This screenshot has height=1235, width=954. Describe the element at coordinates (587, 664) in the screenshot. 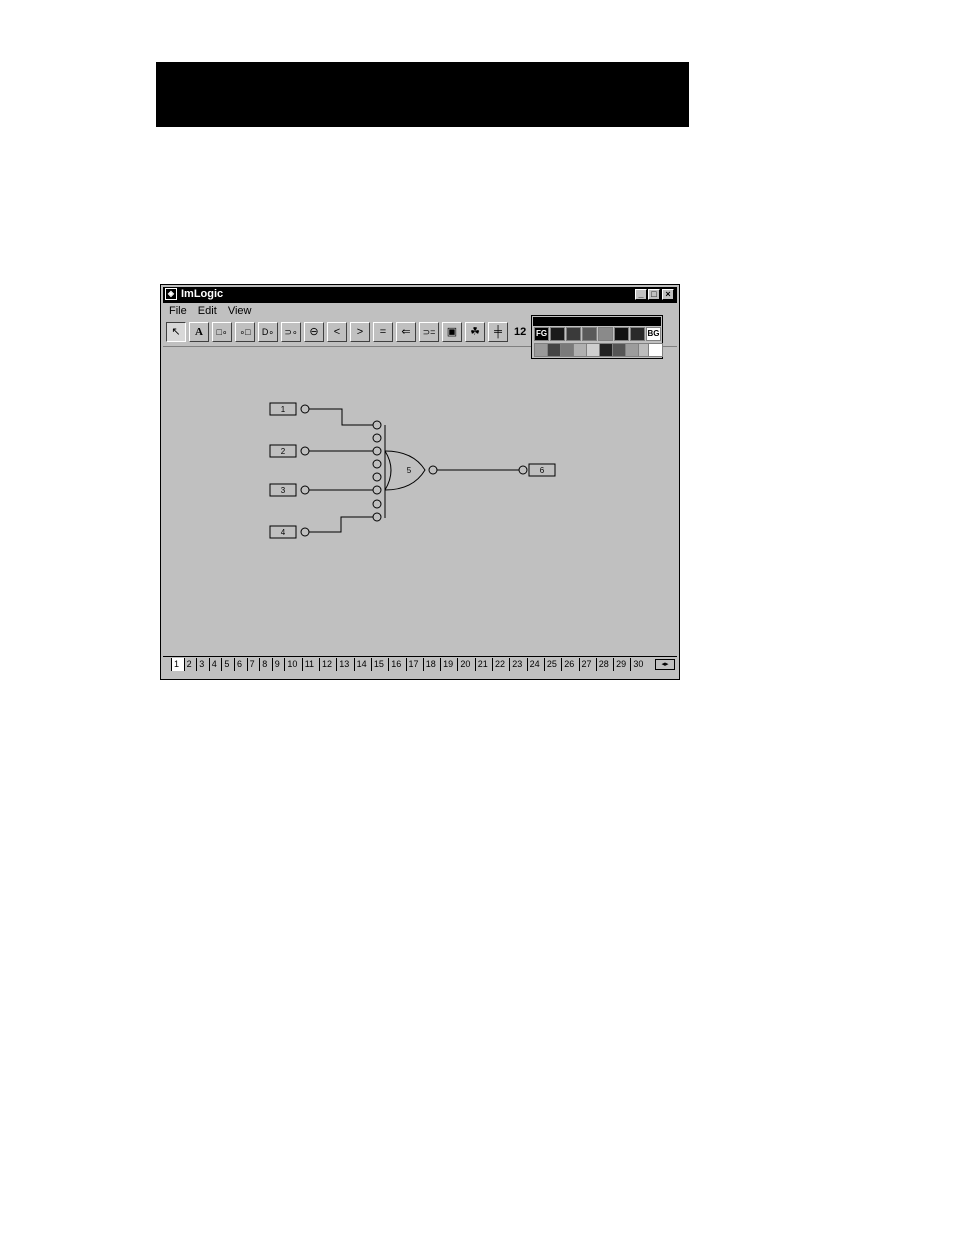

I see `page-tab-27: 27` at that location.